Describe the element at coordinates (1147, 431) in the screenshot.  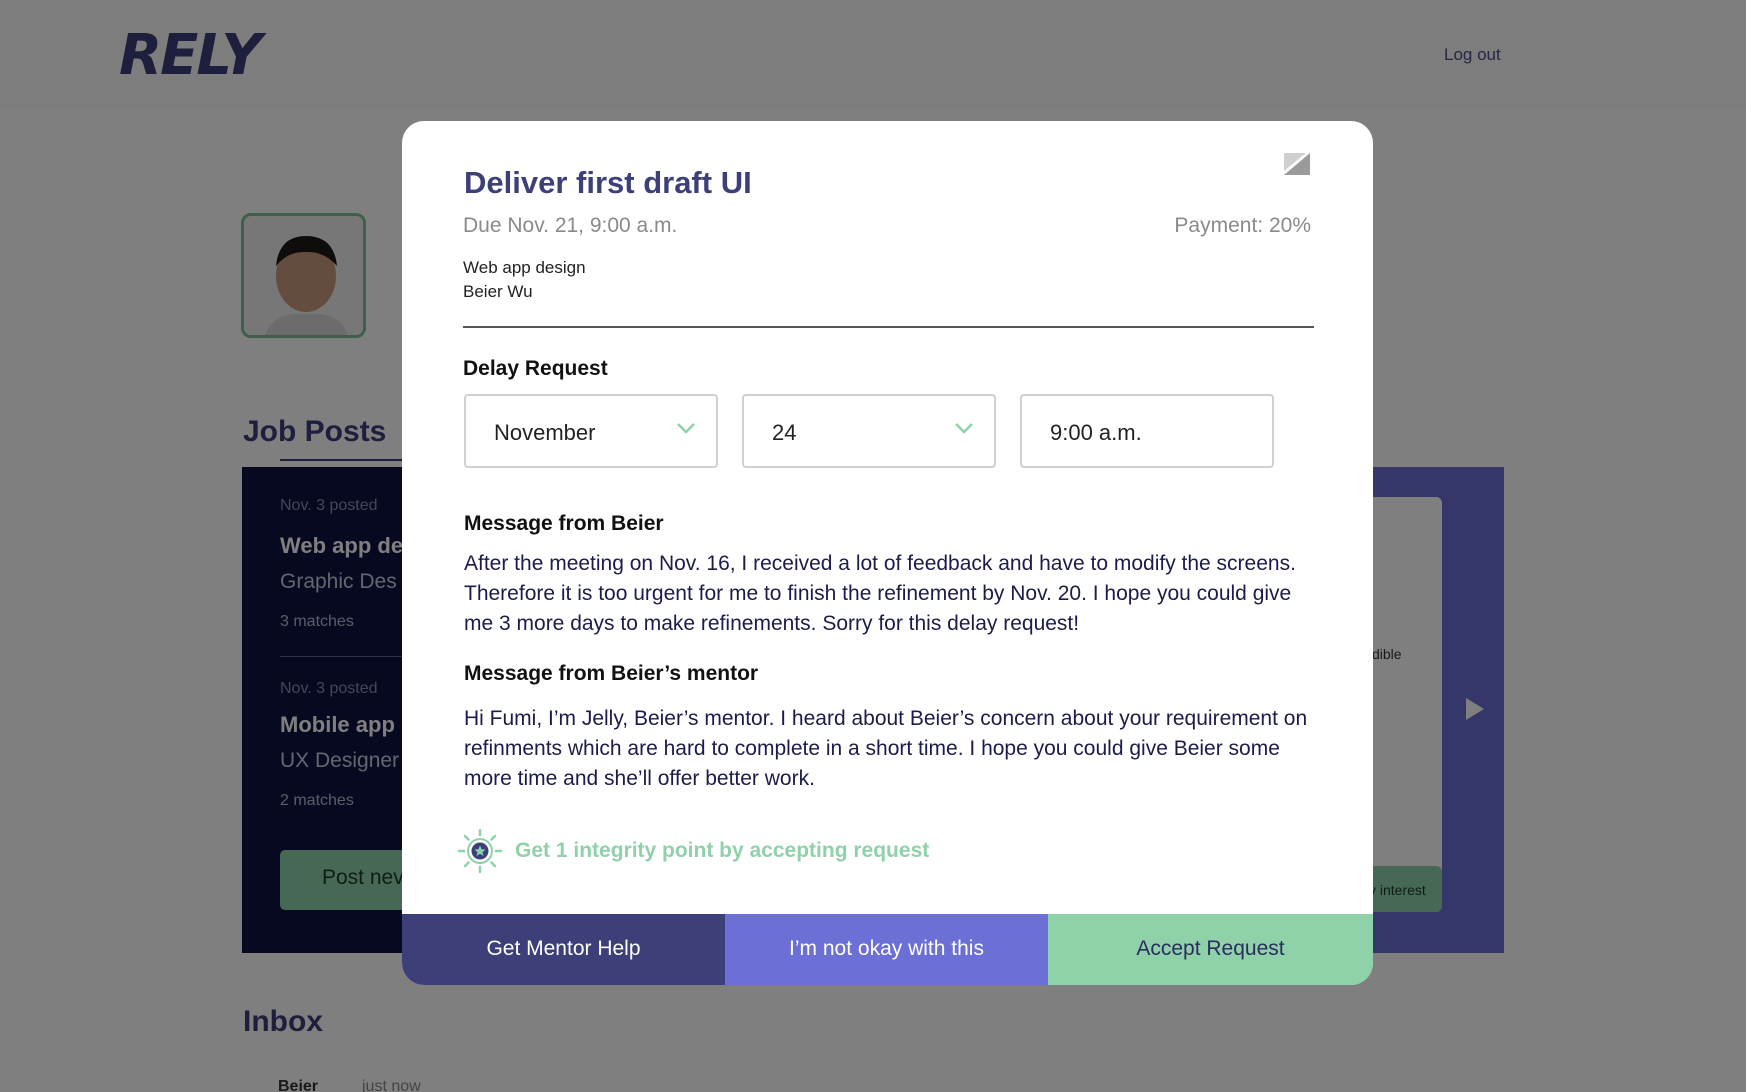
I see `time-field: 9:00 a.m.` at that location.